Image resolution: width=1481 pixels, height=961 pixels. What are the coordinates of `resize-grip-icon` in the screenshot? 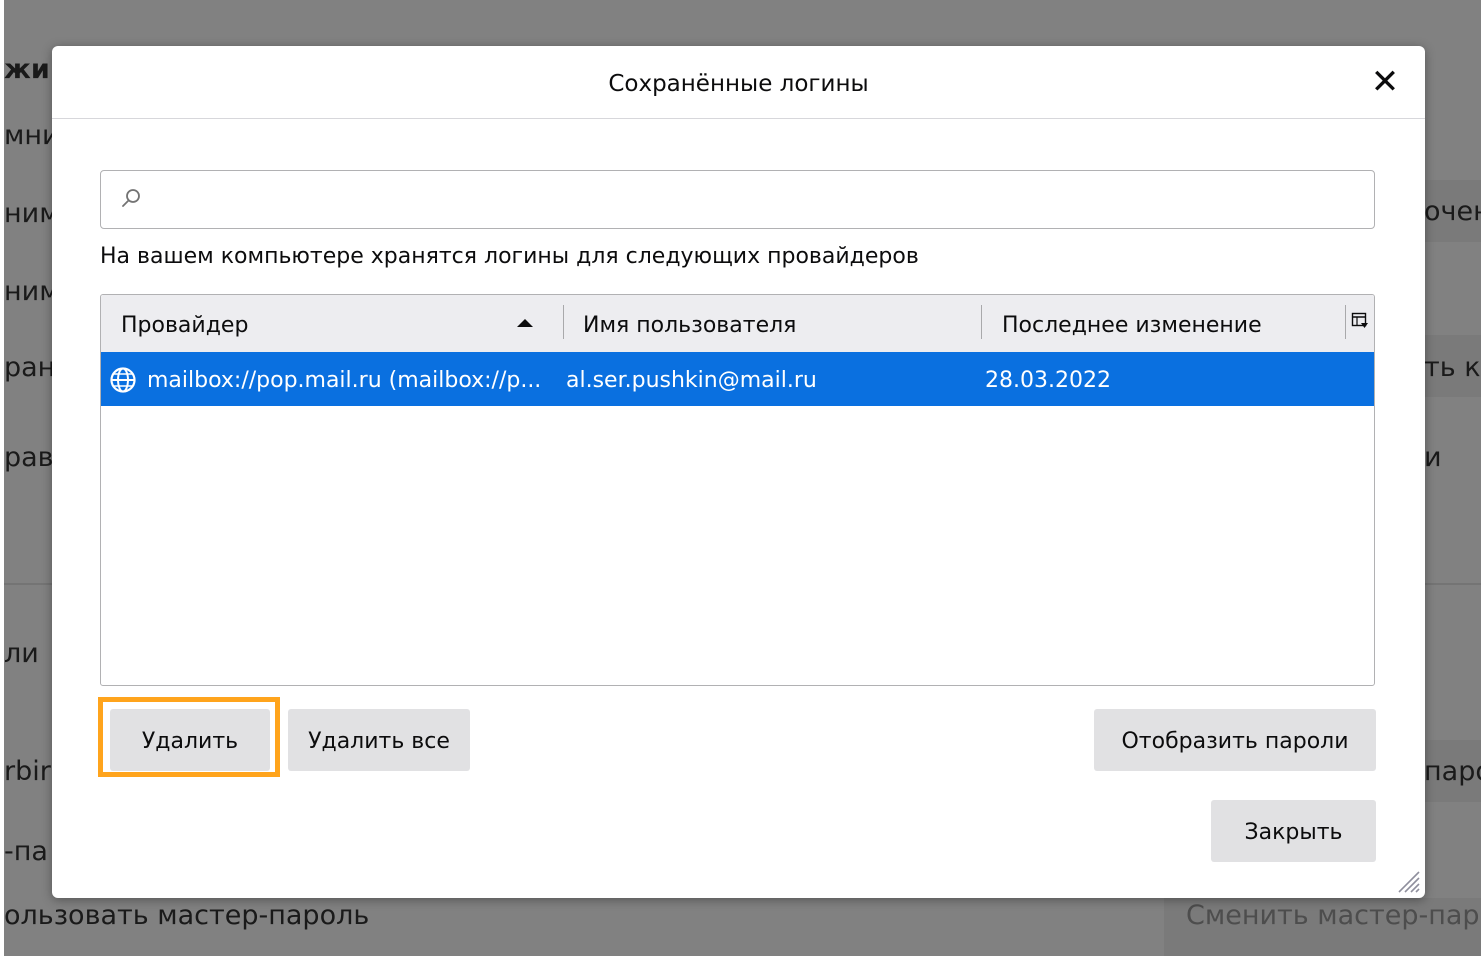 It's located at (1407, 880).